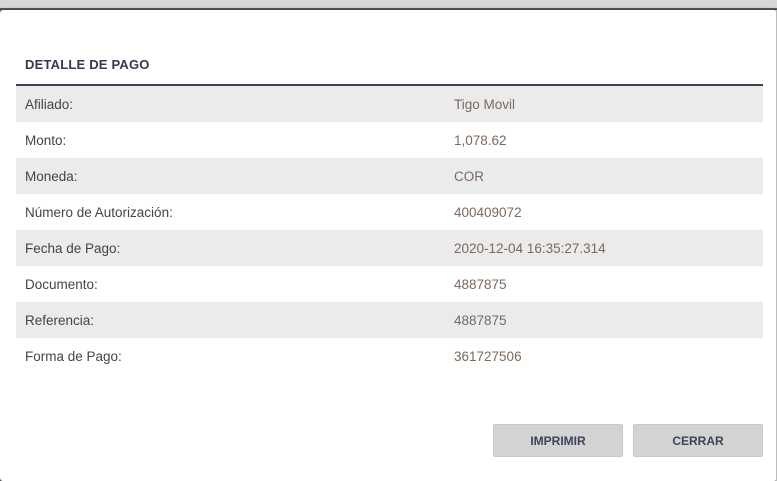 The height and width of the screenshot is (481, 777). I want to click on print-button: IMPRIMIR, so click(558, 440).